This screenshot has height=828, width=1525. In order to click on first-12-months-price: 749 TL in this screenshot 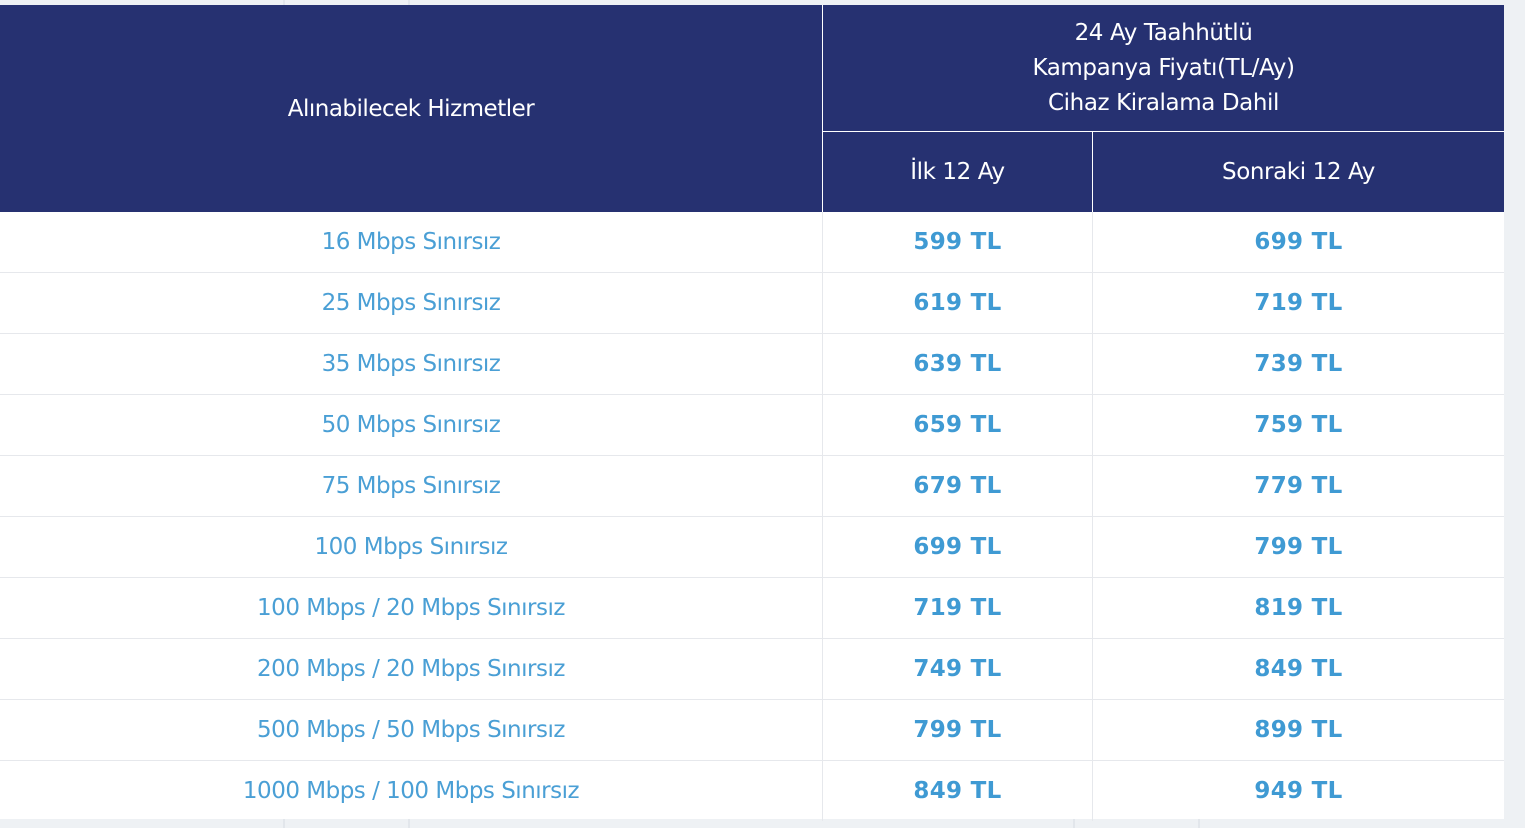, I will do `click(958, 669)`.